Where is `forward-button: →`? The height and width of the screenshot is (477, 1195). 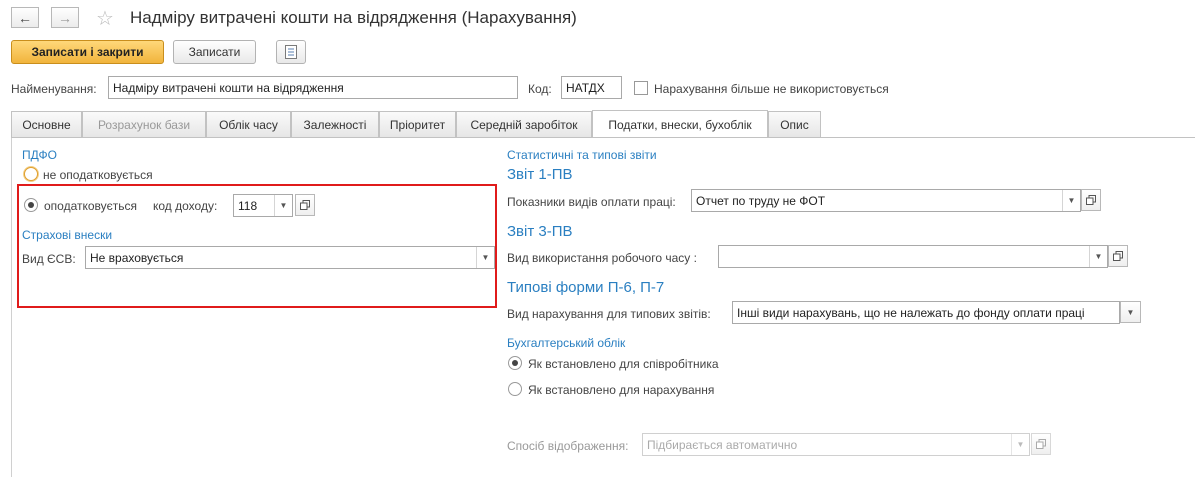
forward-button: → is located at coordinates (65, 17).